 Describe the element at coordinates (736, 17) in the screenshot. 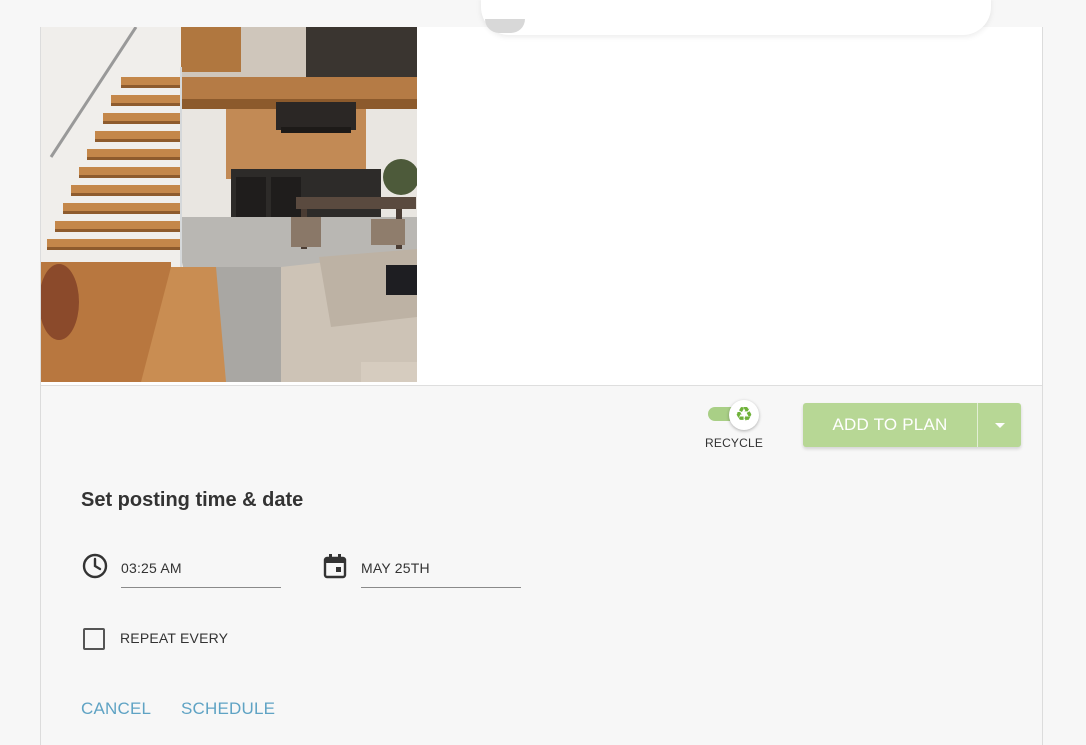

I see `ghost-caption-bubble` at that location.